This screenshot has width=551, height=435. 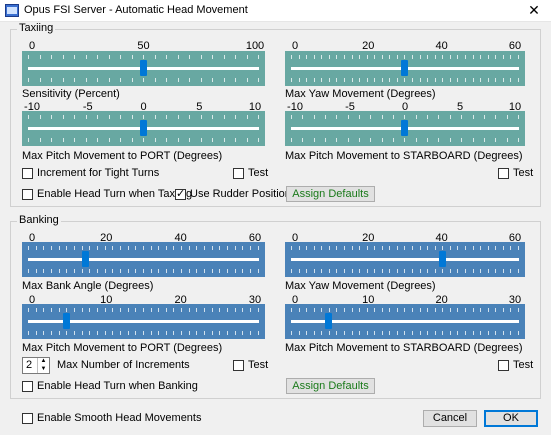 What do you see at coordinates (143, 321) in the screenshot?
I see `bank-pitch-port-slider` at bounding box center [143, 321].